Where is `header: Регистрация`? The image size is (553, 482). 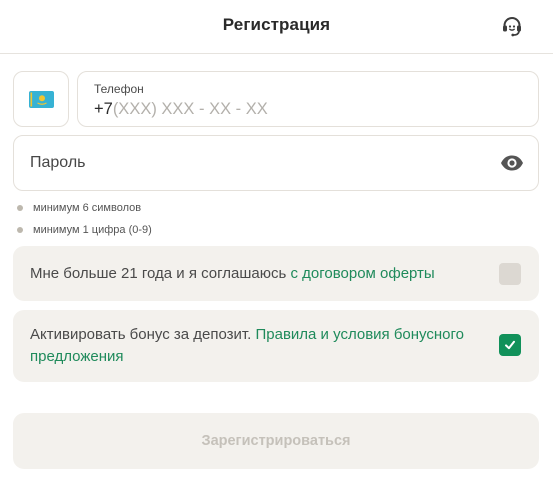 header: Регистрация is located at coordinates (276, 27).